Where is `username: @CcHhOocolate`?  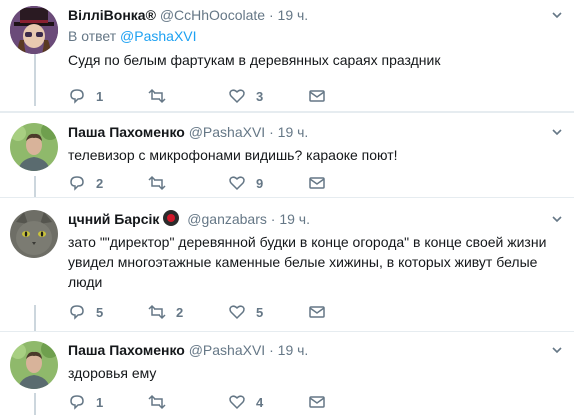
username: @CcHhOocolate is located at coordinates (212, 15).